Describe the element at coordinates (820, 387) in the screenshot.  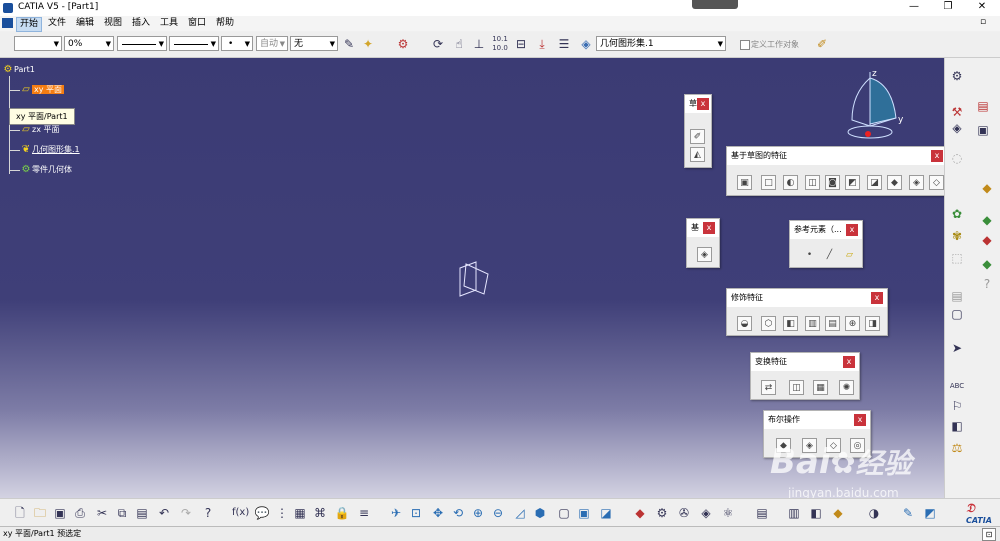
I see `pattern-icon: ▦` at that location.